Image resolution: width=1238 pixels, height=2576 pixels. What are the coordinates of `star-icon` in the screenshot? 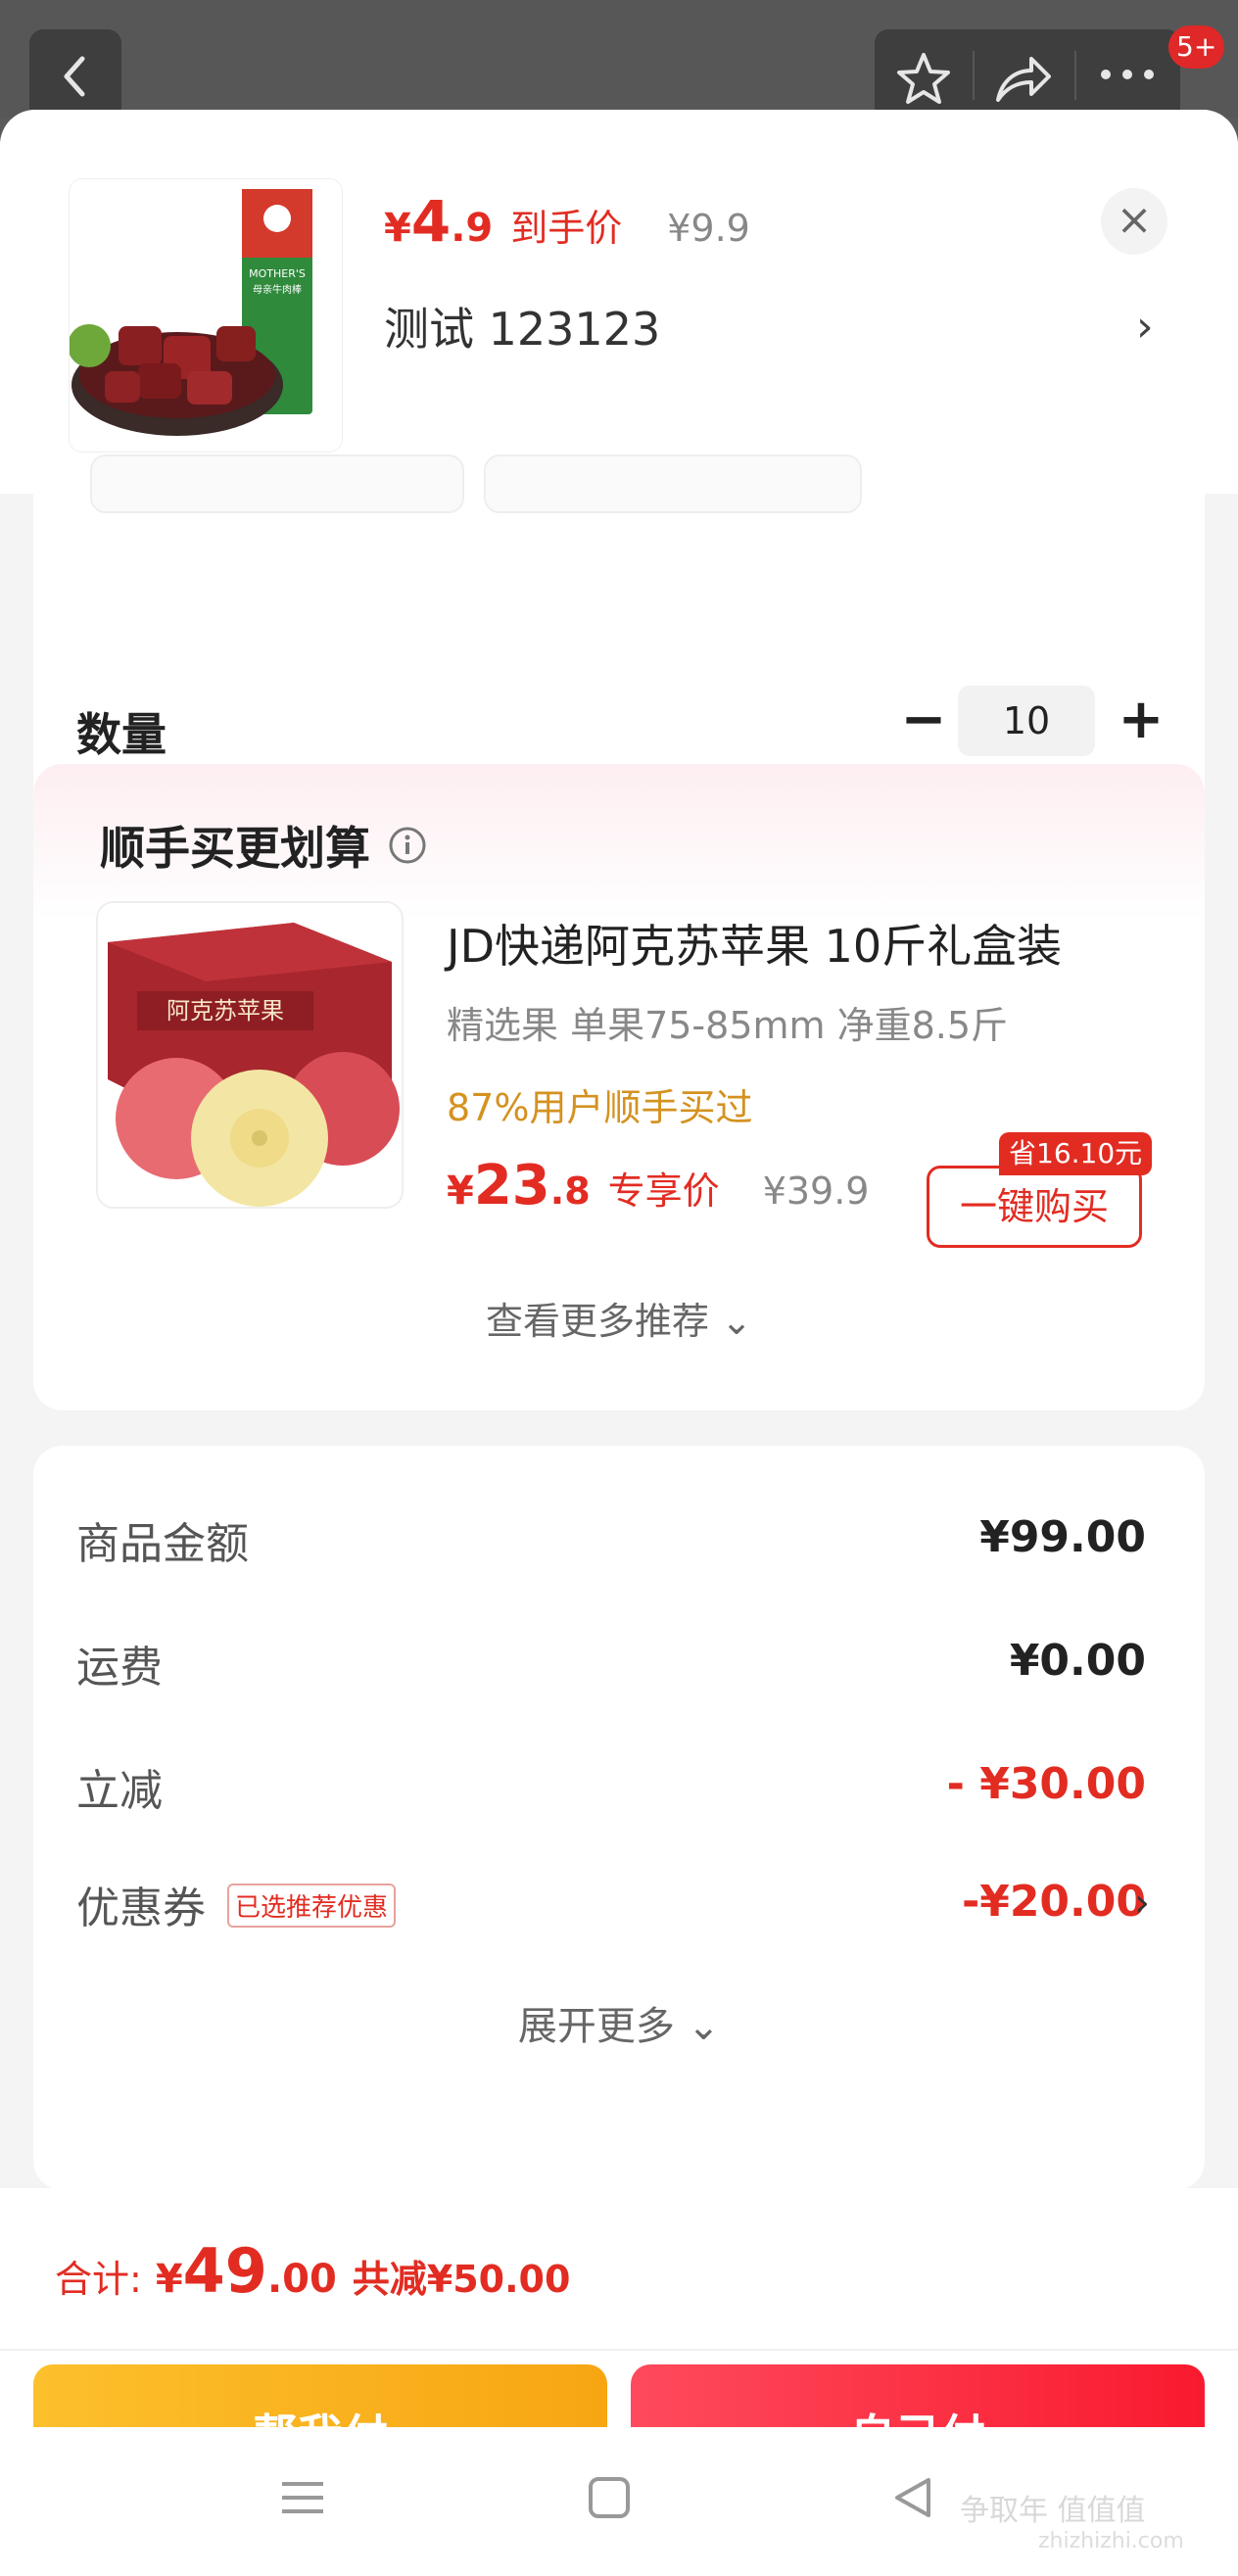 It's located at (923, 78).